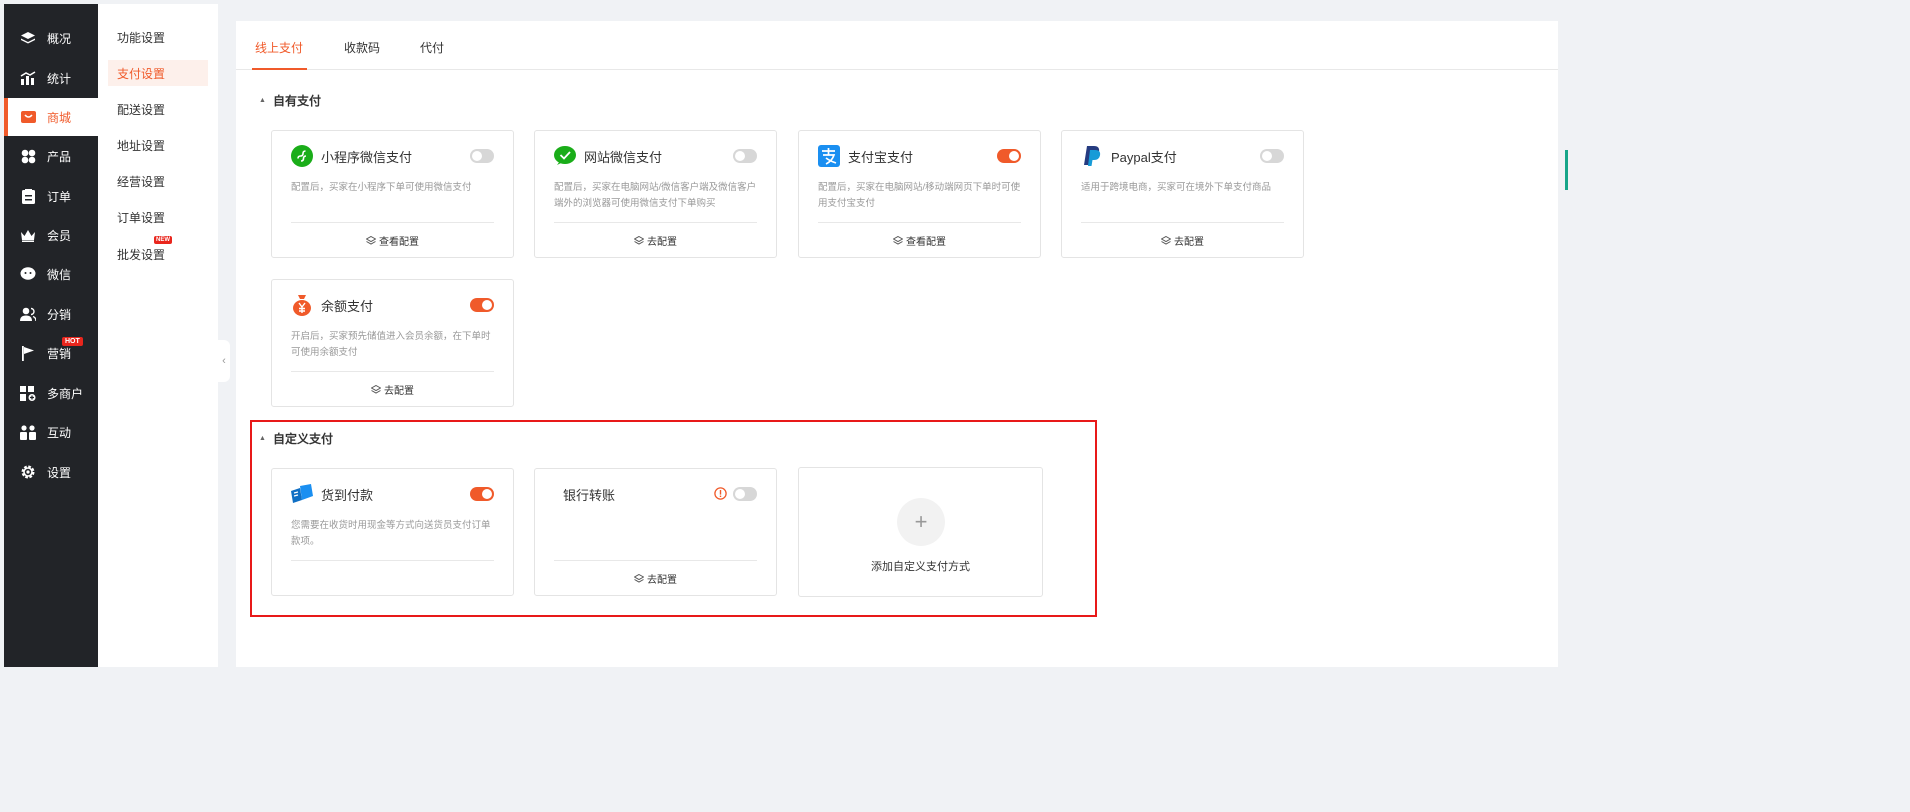 This screenshot has height=812, width=1910. I want to click on card-header: 网站微信支付, so click(608, 156).